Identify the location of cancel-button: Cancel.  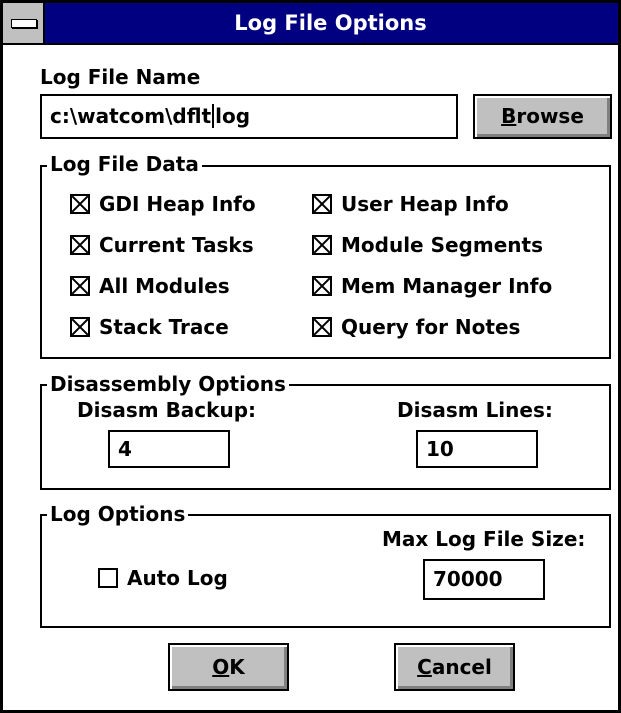
(454, 667).